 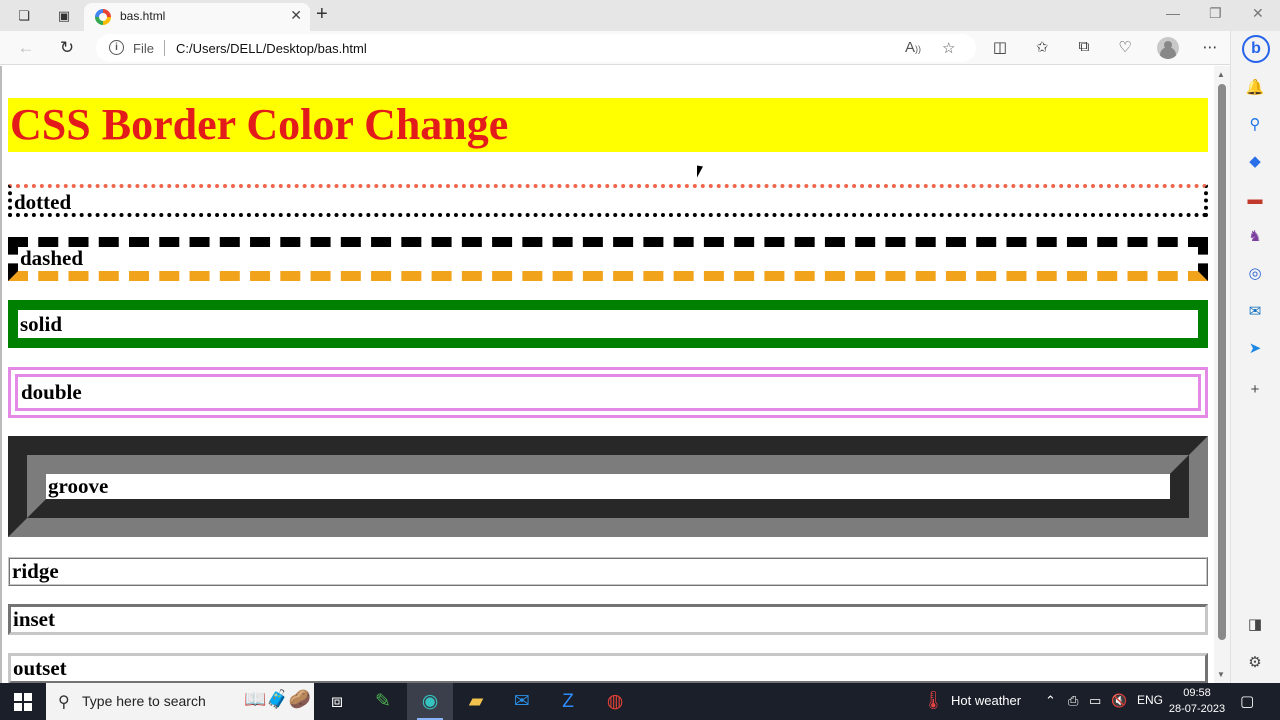 I want to click on workspaces-icon: ❏, so click(x=24, y=16).